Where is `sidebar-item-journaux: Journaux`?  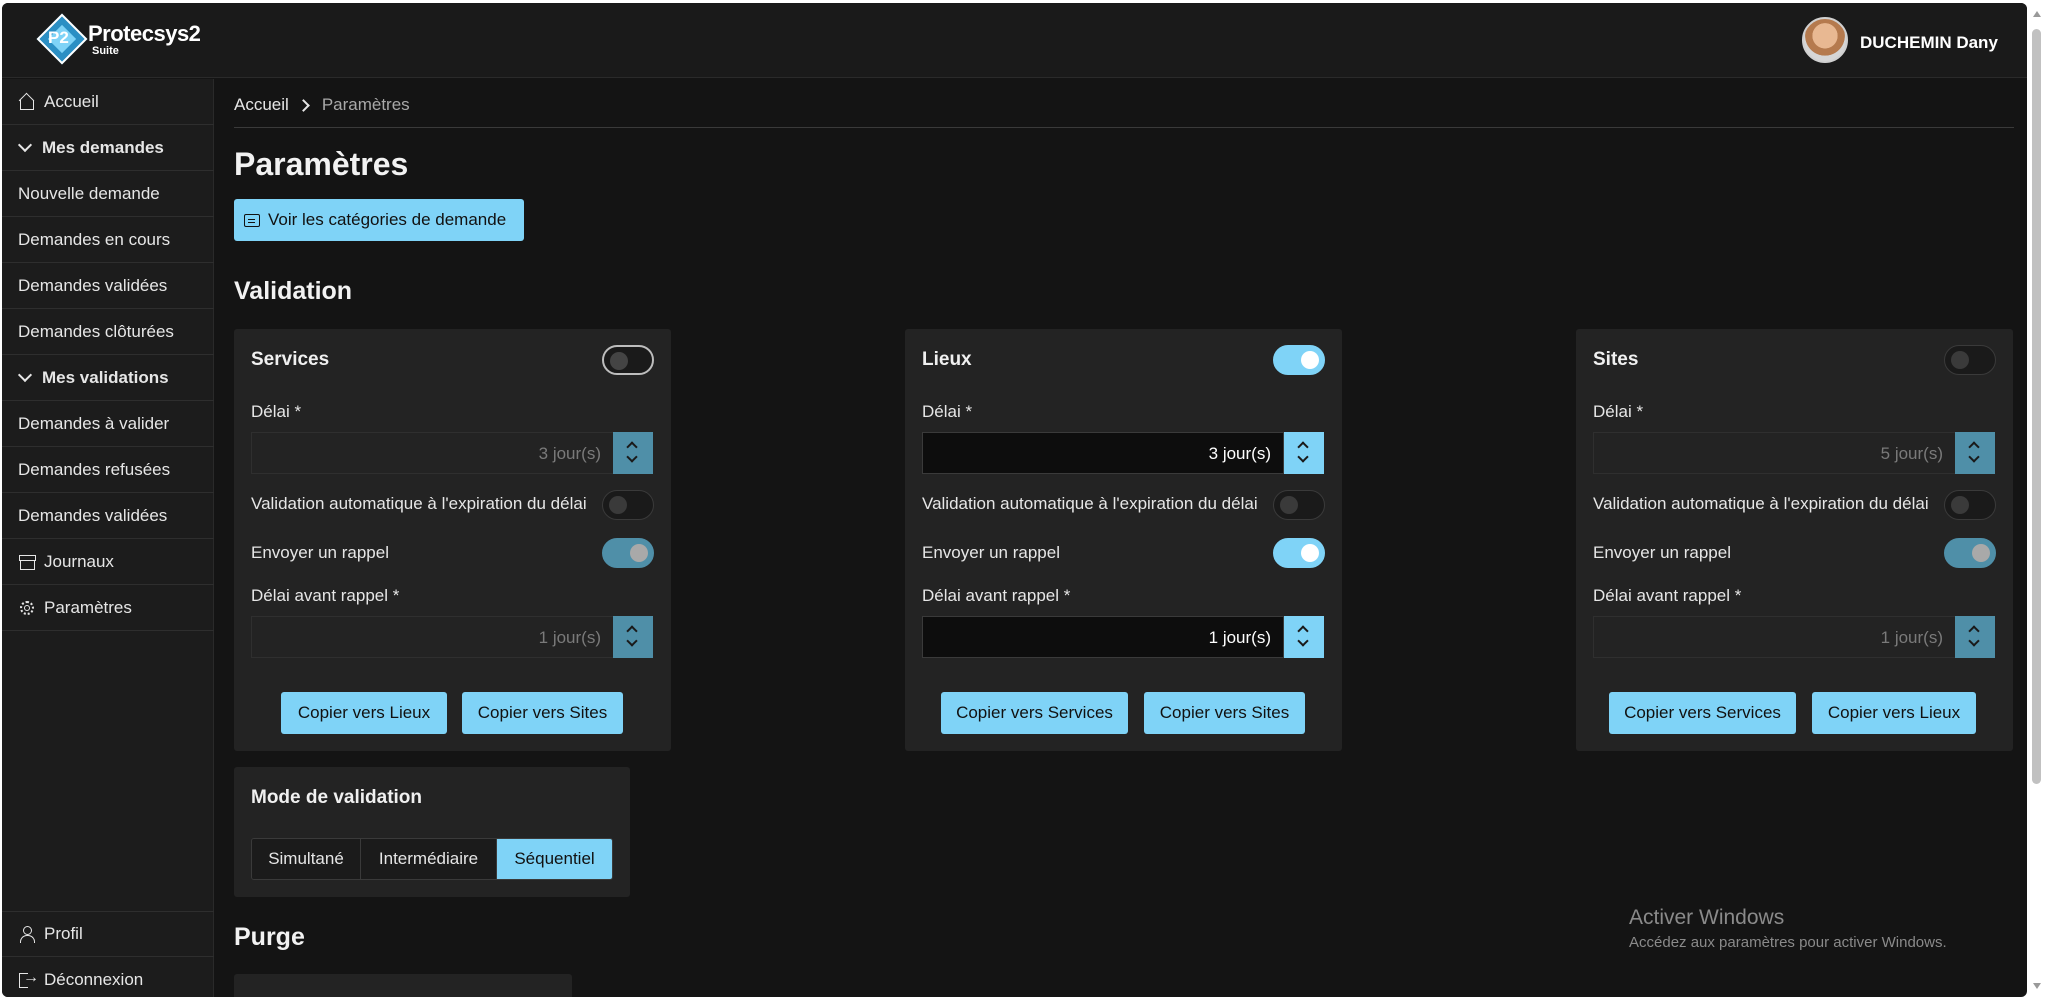 sidebar-item-journaux: Journaux is located at coordinates (108, 562).